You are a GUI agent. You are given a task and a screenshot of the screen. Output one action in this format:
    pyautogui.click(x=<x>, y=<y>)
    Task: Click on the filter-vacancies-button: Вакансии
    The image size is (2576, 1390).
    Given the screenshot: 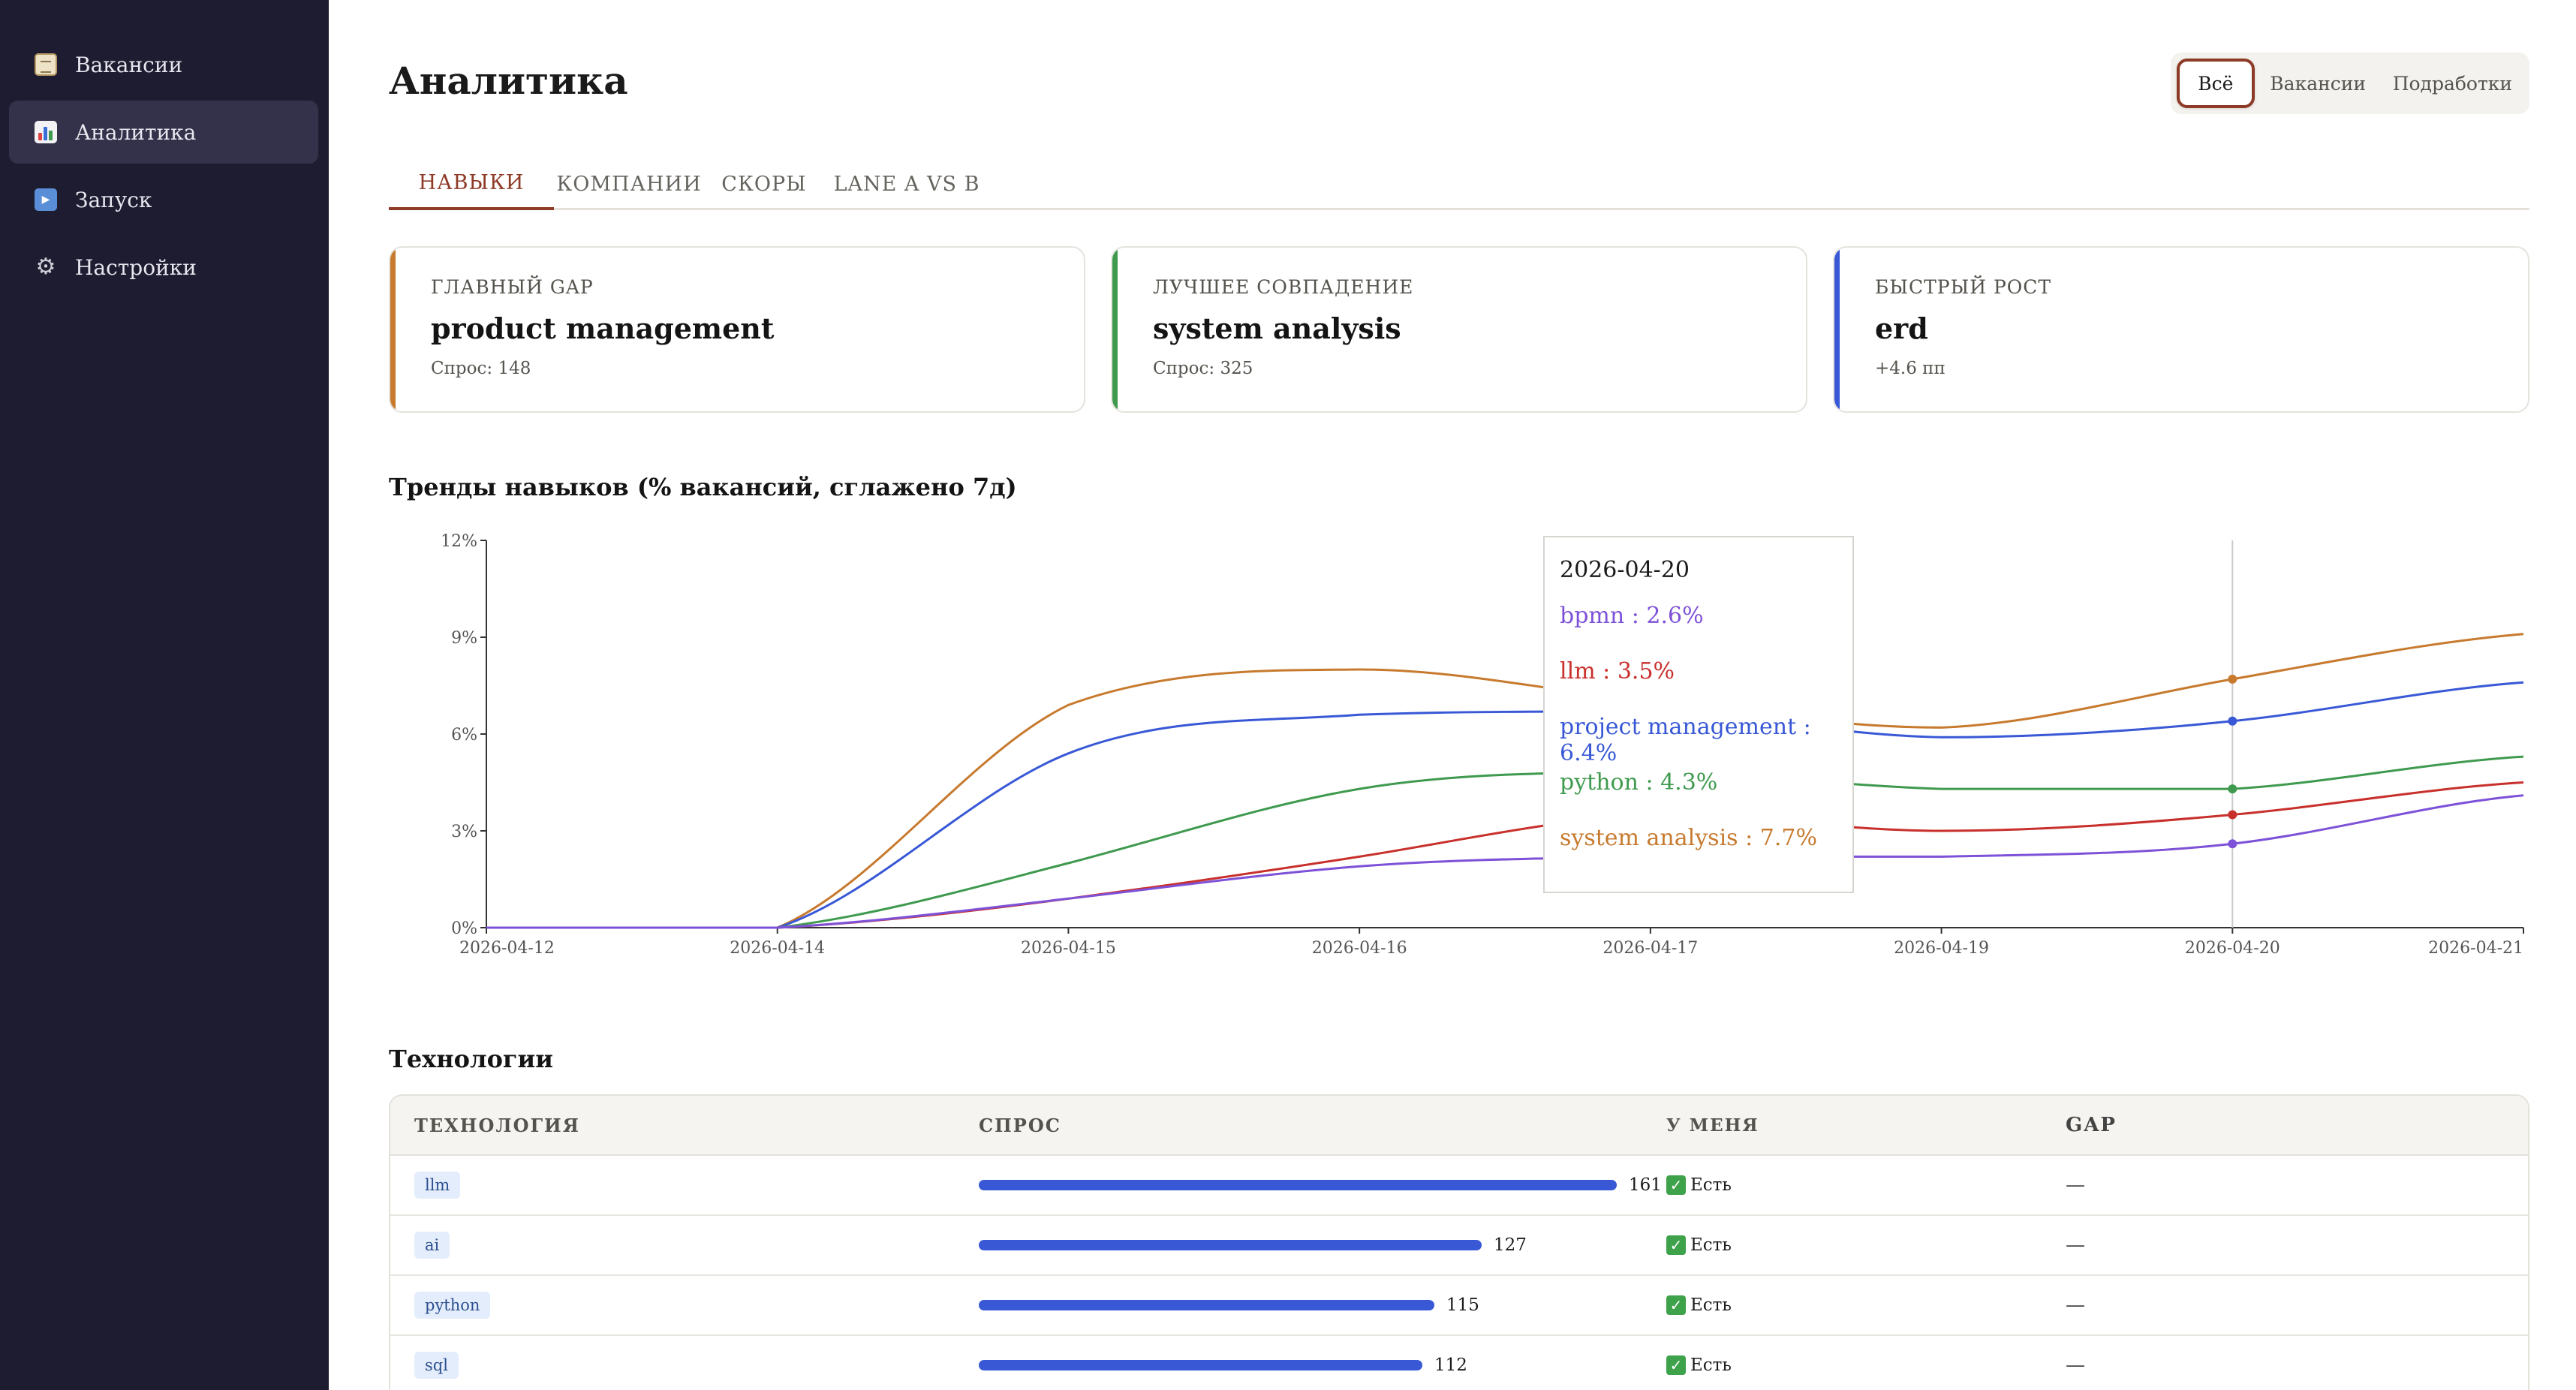 What is the action you would take?
    pyautogui.click(x=2318, y=83)
    